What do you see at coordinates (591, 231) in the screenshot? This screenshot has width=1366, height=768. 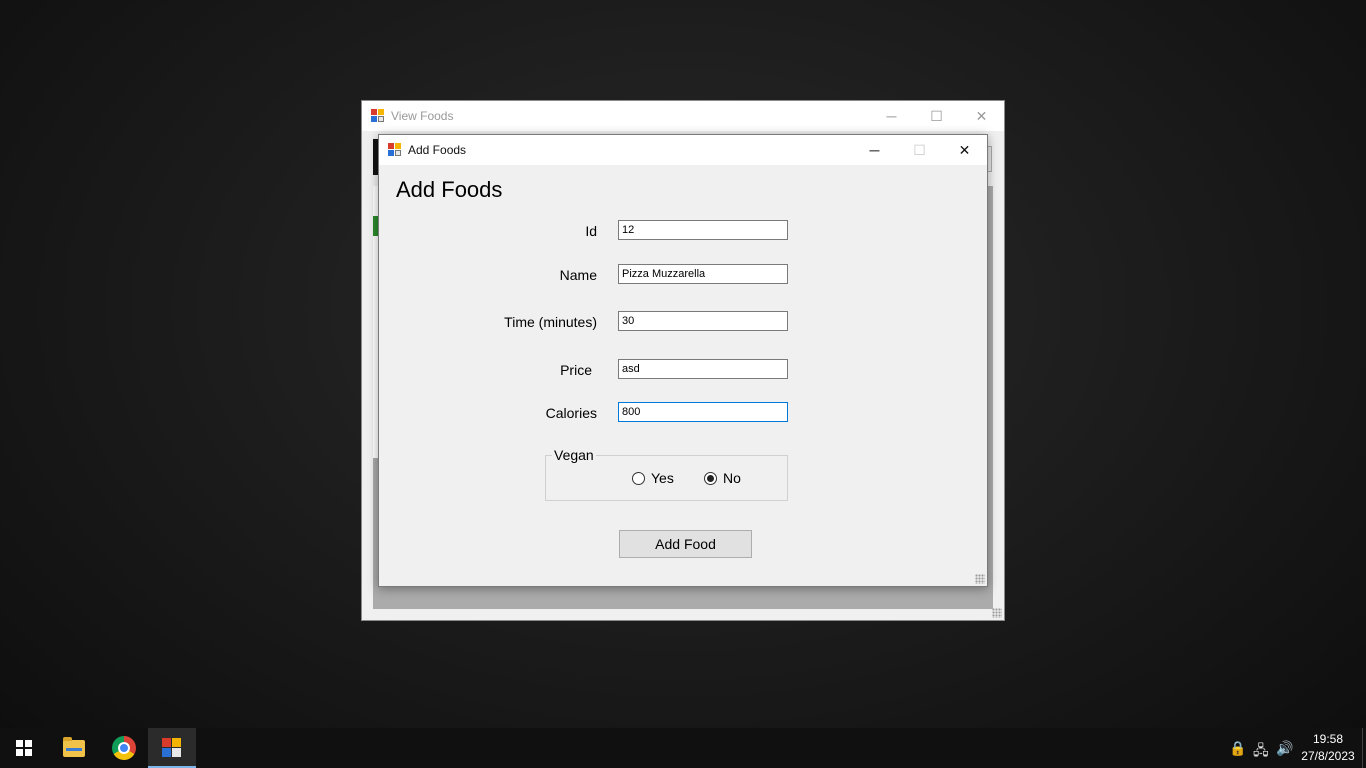 I see `id-label: Id` at bounding box center [591, 231].